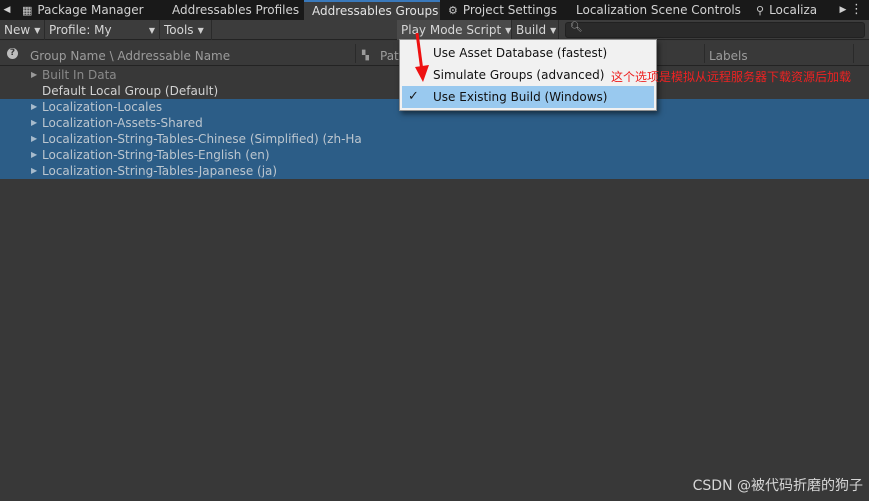  I want to click on new-dropdown: New ▼, so click(22, 30).